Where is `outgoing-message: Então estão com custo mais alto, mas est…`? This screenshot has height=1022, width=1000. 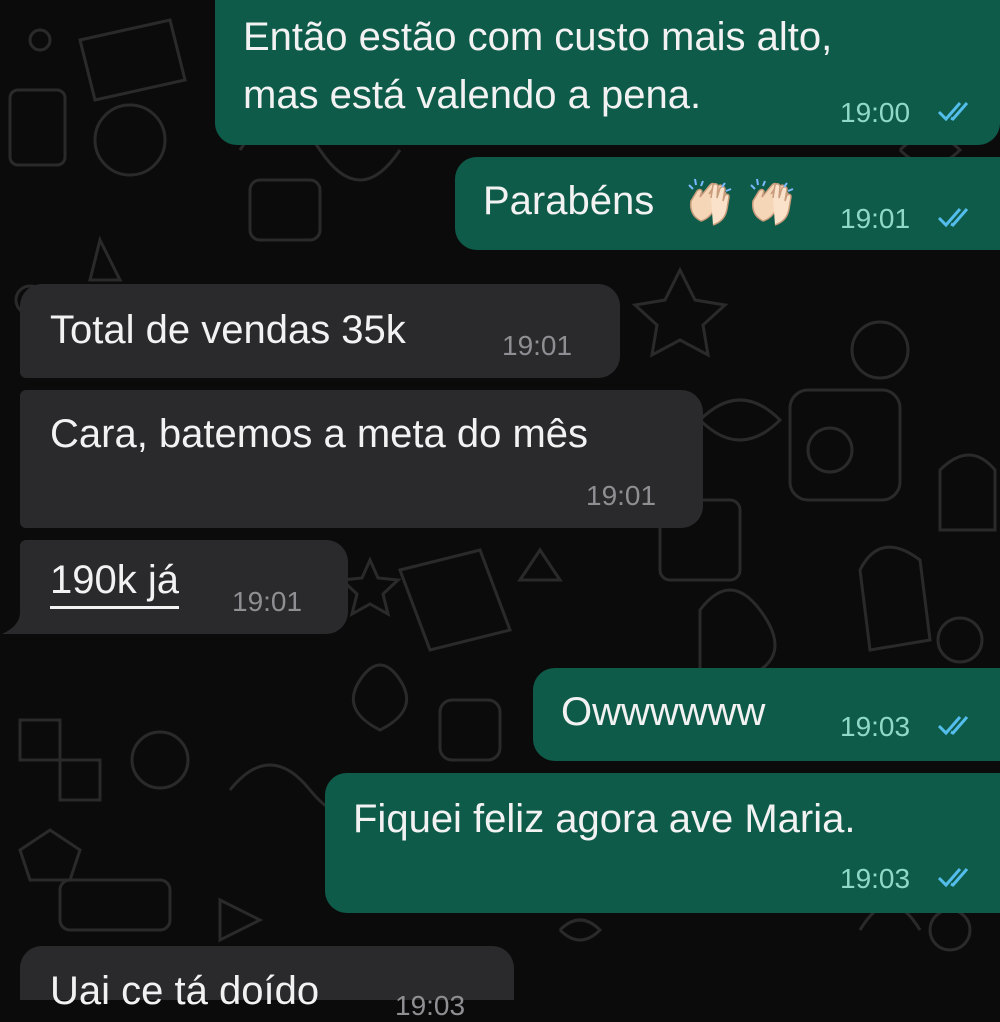 outgoing-message: Então estão com custo mais alto, mas est… is located at coordinates (607, 72).